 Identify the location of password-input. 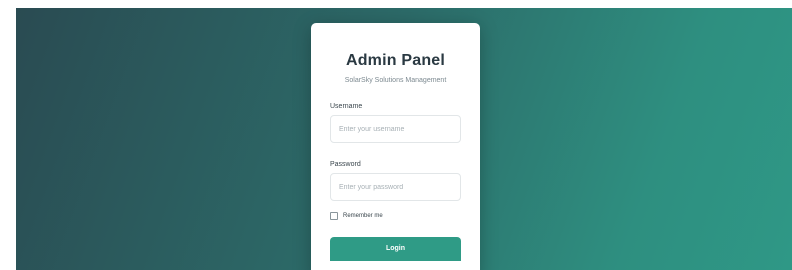
(395, 187).